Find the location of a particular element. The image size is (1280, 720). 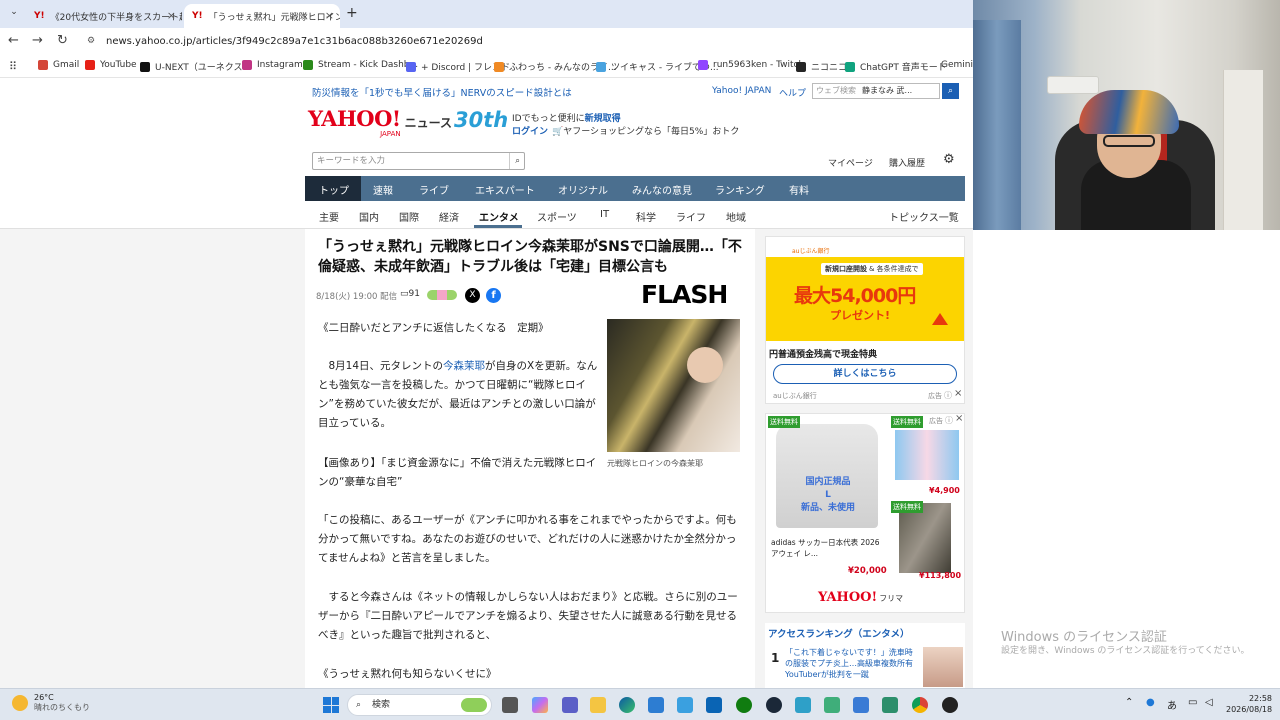

nav-opinion: みんなの意見 is located at coordinates (662, 189).